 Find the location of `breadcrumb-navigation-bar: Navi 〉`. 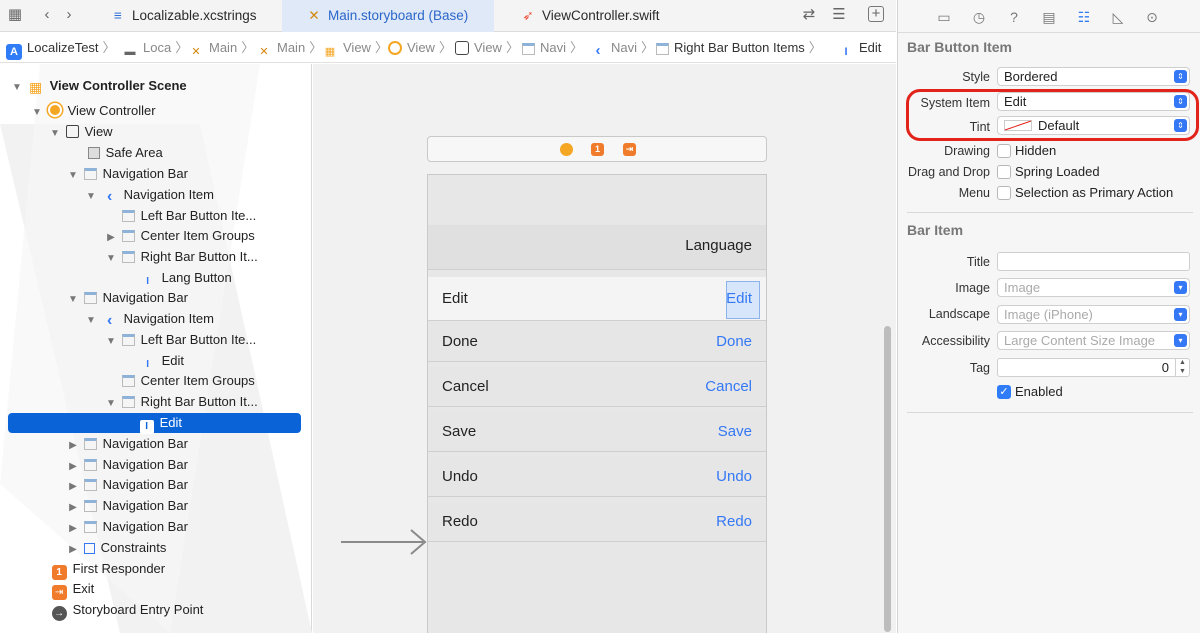

breadcrumb-navigation-bar: Navi 〉 is located at coordinates (552, 47).